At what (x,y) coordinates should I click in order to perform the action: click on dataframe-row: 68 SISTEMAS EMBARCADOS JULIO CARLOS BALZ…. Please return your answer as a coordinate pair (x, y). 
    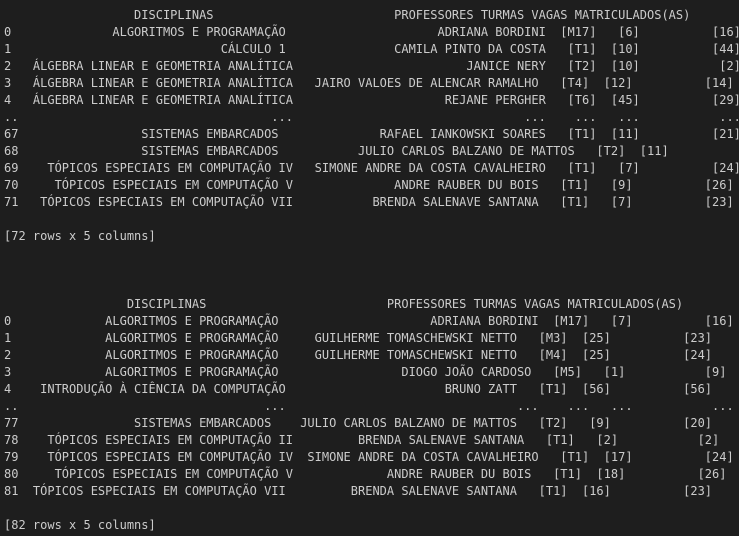
    Looking at the image, I should click on (371, 151).